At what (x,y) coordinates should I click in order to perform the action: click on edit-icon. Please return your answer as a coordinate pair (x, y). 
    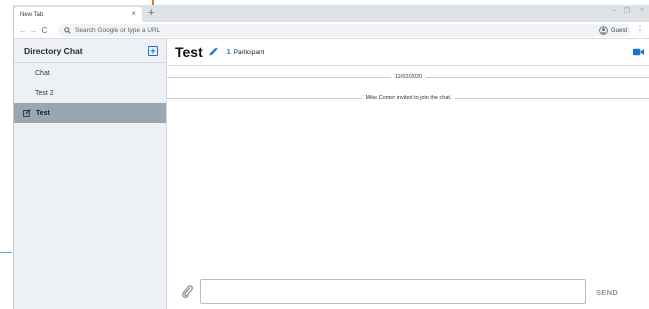
    Looking at the image, I should click on (27, 113).